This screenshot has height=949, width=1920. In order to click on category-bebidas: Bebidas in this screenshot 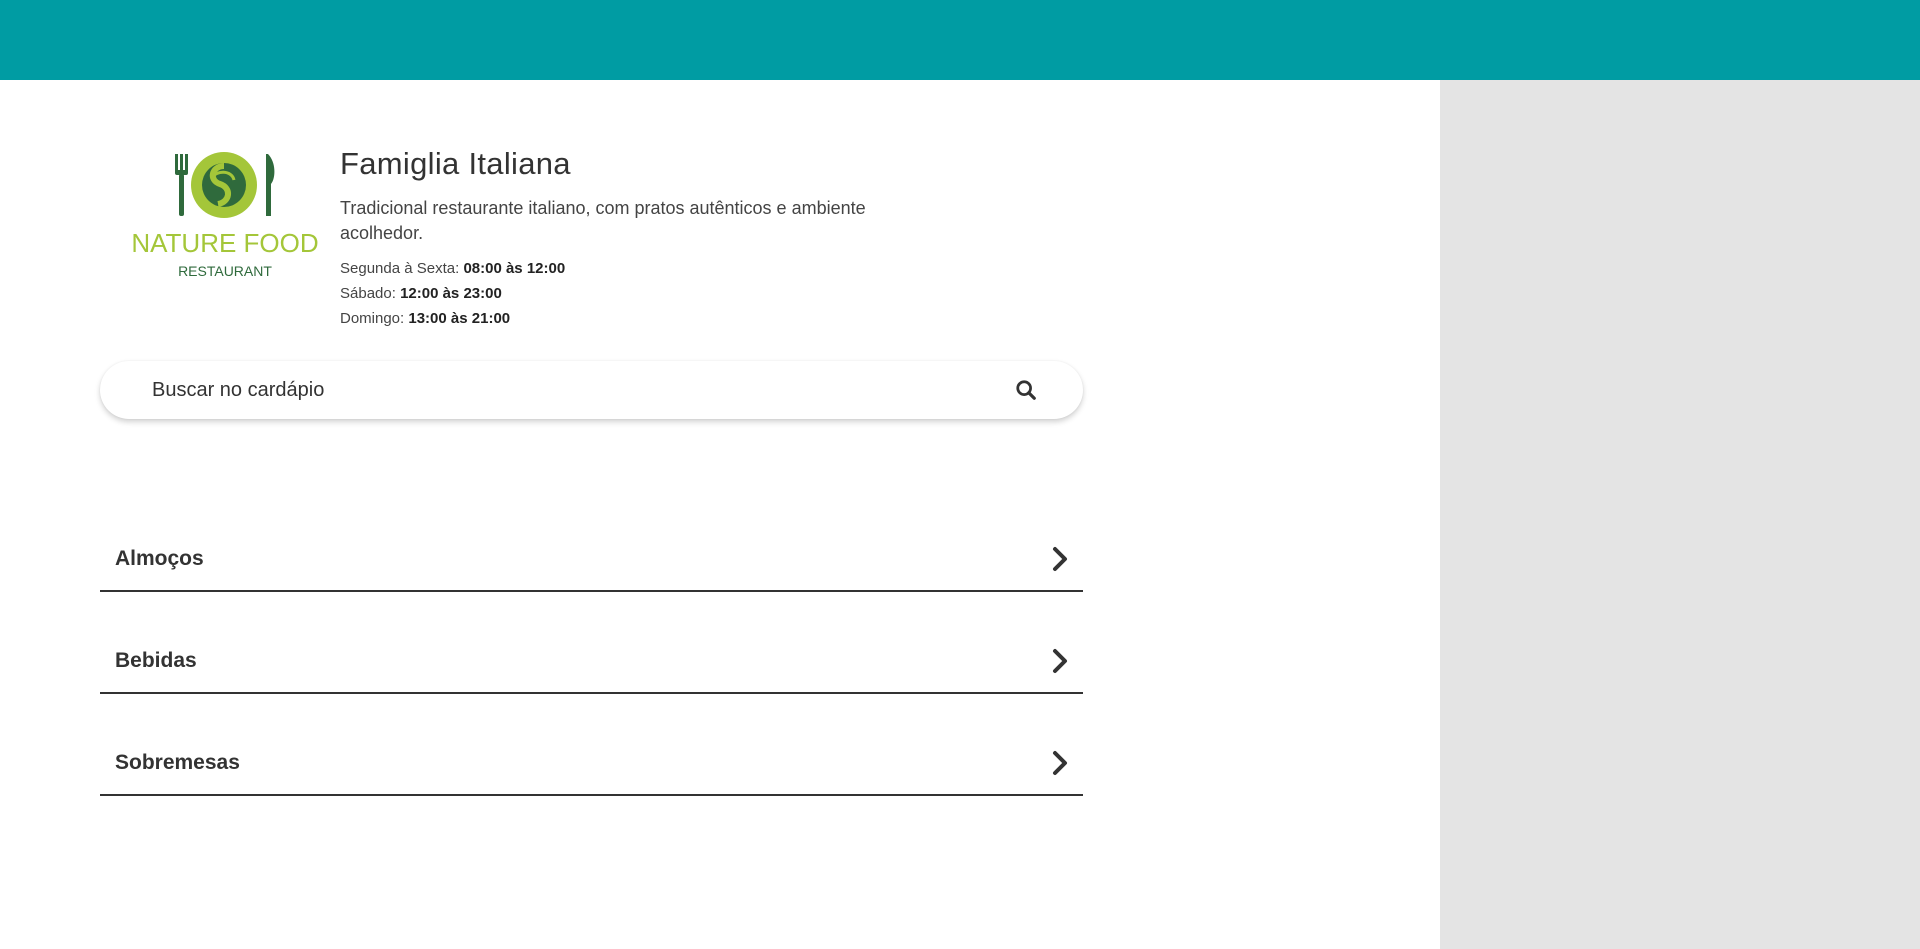, I will do `click(591, 653)`.